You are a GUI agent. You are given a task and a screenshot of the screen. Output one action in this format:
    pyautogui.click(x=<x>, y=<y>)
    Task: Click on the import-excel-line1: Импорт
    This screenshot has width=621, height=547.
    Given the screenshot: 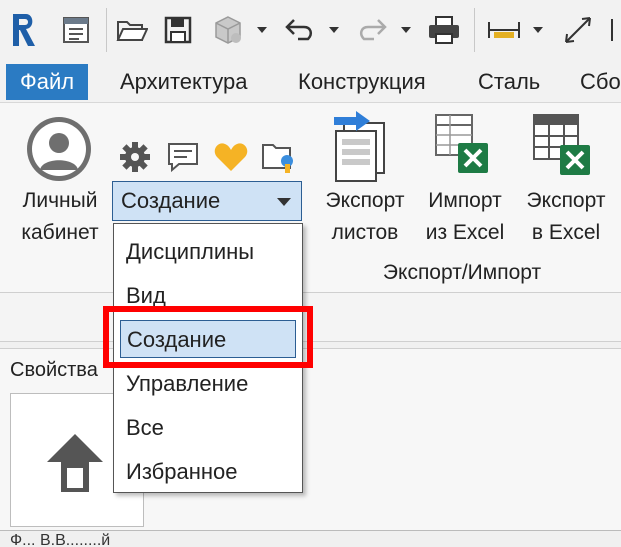 What is the action you would take?
    pyautogui.click(x=465, y=200)
    